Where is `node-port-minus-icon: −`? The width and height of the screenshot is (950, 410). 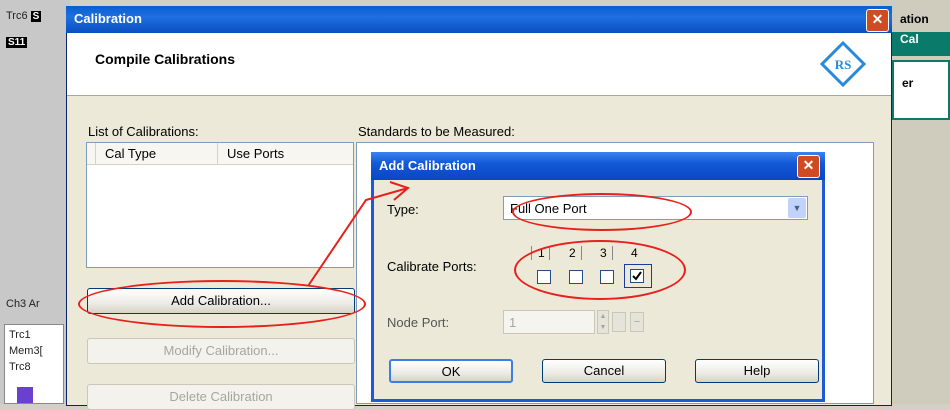 node-port-minus-icon: − is located at coordinates (637, 322).